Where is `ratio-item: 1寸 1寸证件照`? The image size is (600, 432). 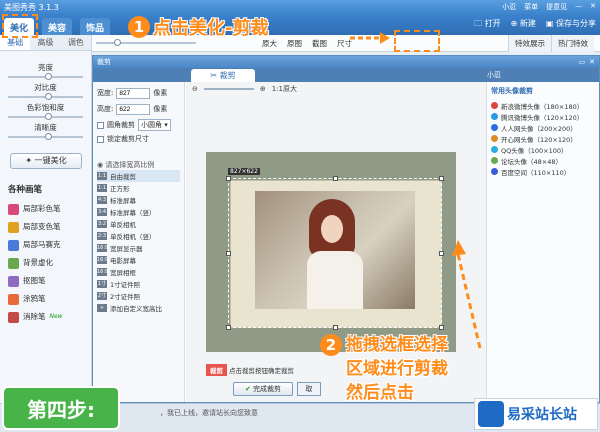 ratio-item: 1寸 1寸证件照 is located at coordinates (138, 284).